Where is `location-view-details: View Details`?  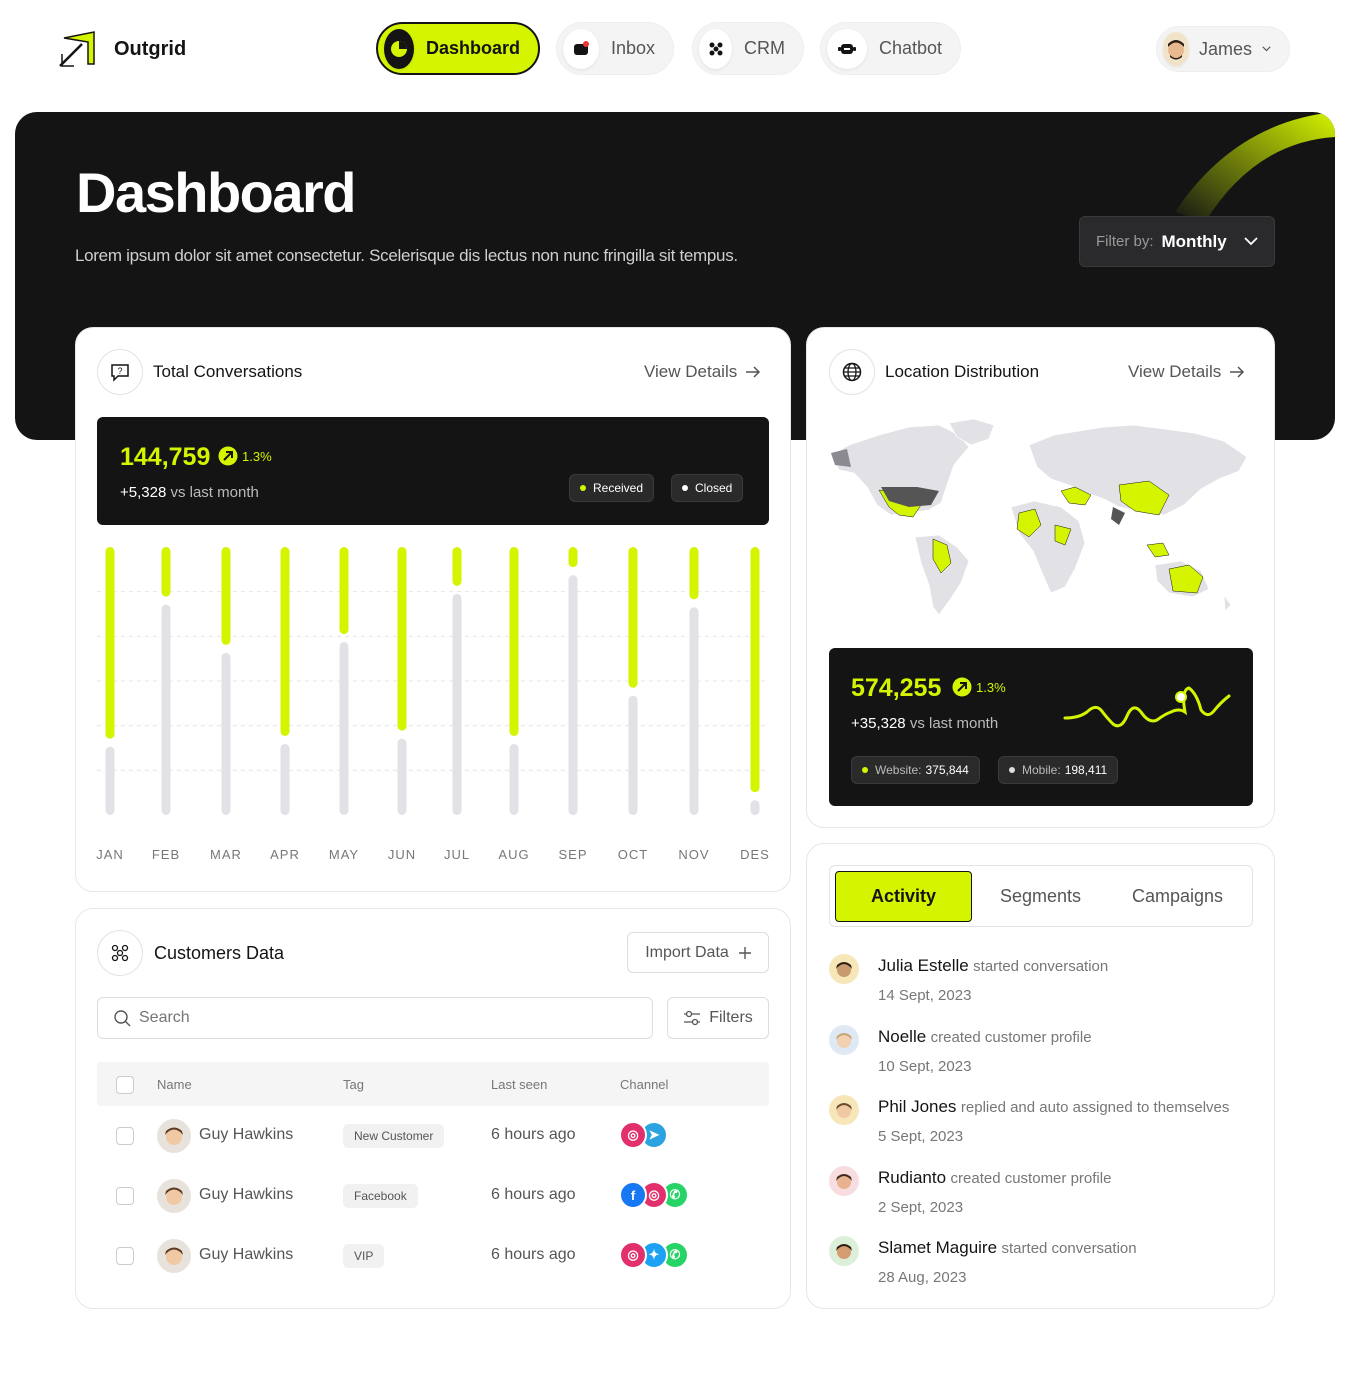 location-view-details: View Details is located at coordinates (1186, 372).